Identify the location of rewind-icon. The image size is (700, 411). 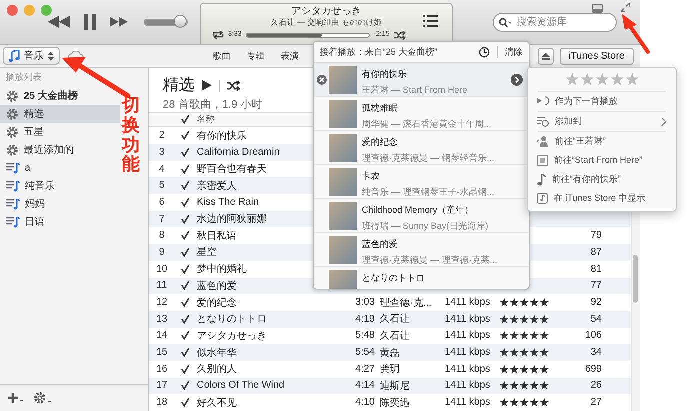
(59, 22).